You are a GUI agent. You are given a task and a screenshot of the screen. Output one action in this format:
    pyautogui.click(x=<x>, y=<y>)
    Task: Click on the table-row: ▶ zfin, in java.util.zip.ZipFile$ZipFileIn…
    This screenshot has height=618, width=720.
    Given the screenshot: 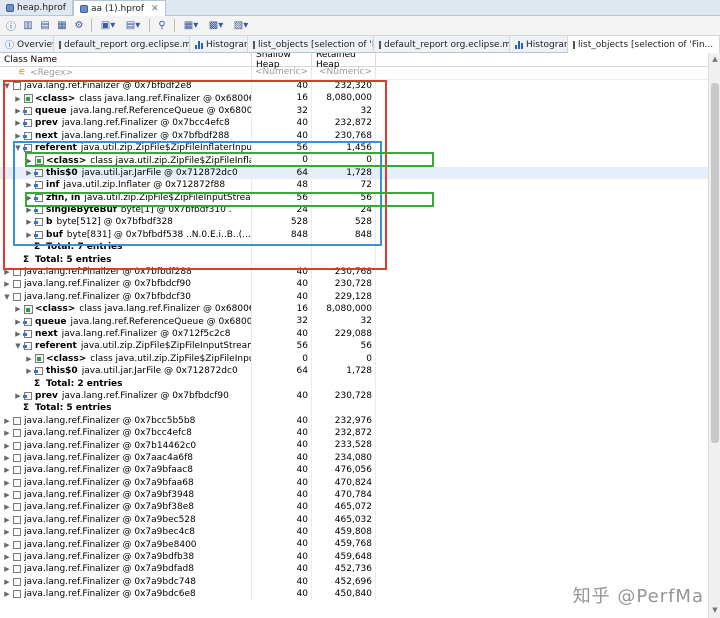 What is the action you would take?
    pyautogui.click(x=354, y=197)
    